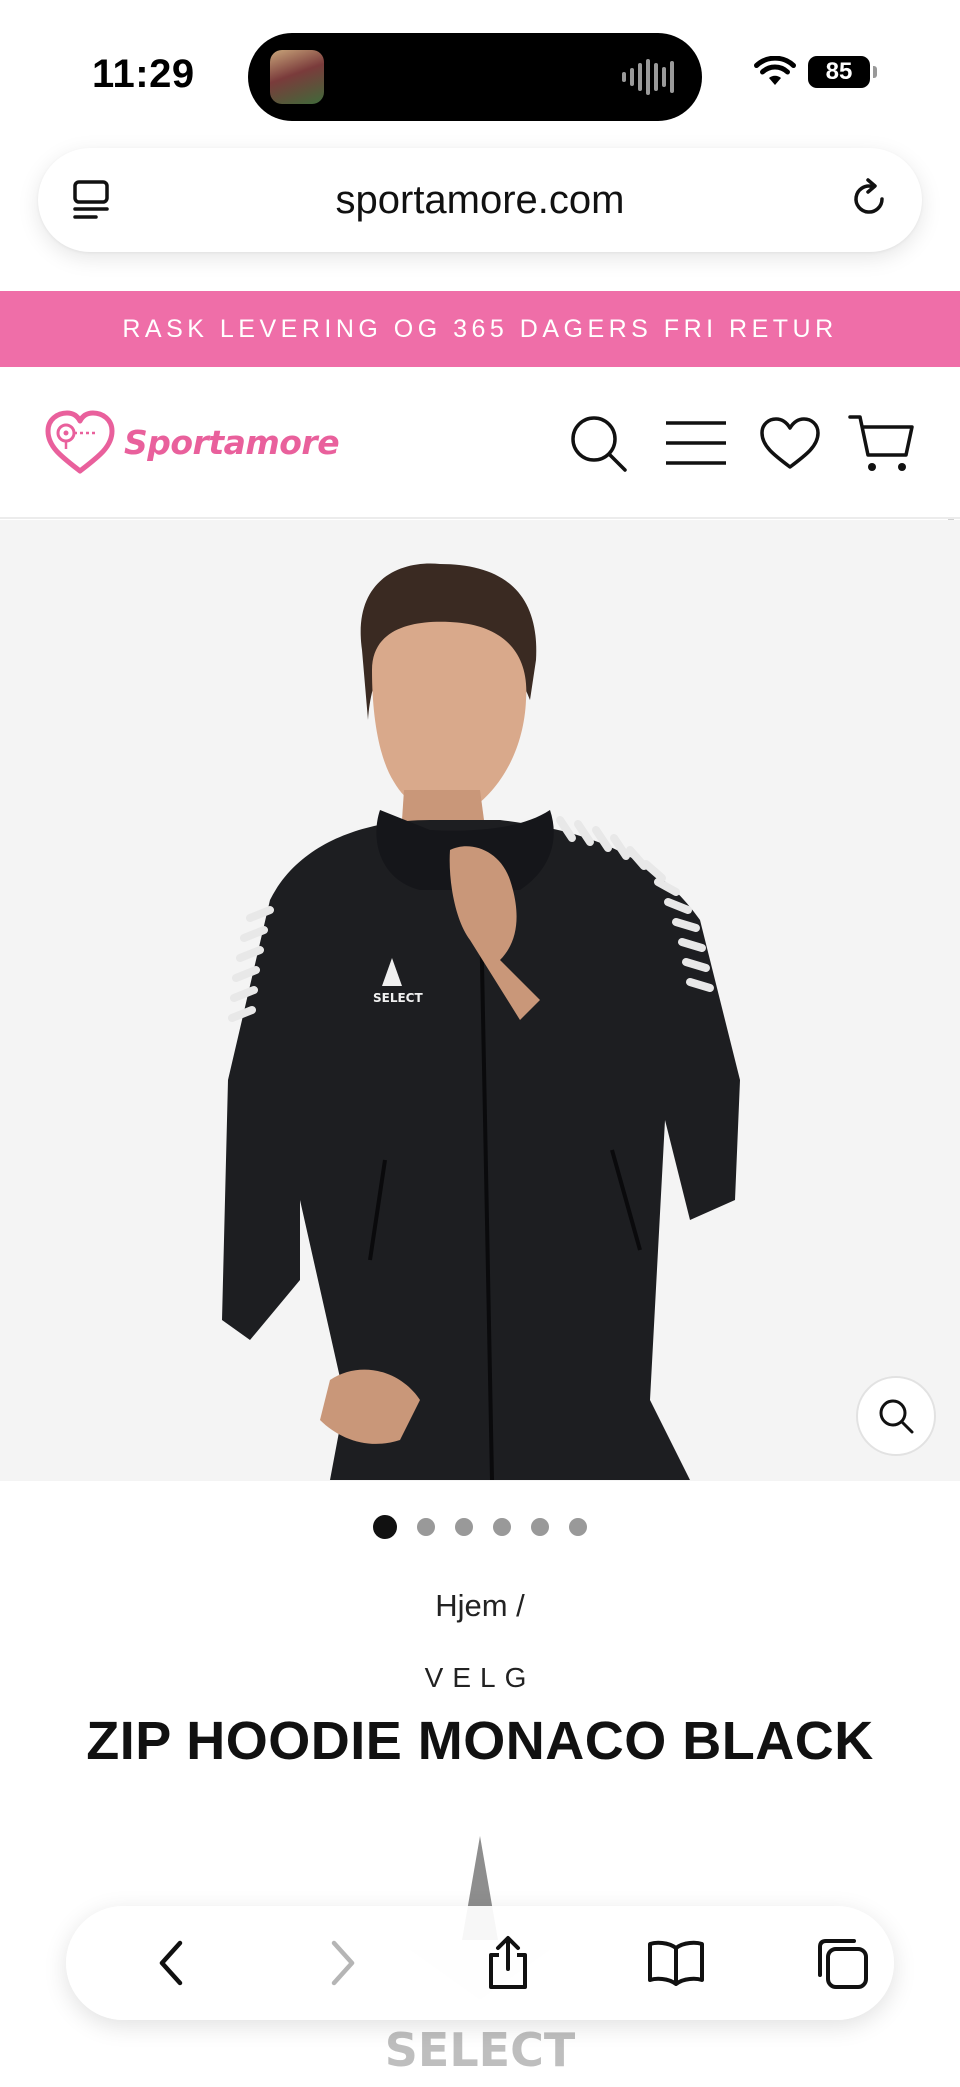 The height and width of the screenshot is (2087, 960). I want to click on zoom-icon, so click(896, 1416).